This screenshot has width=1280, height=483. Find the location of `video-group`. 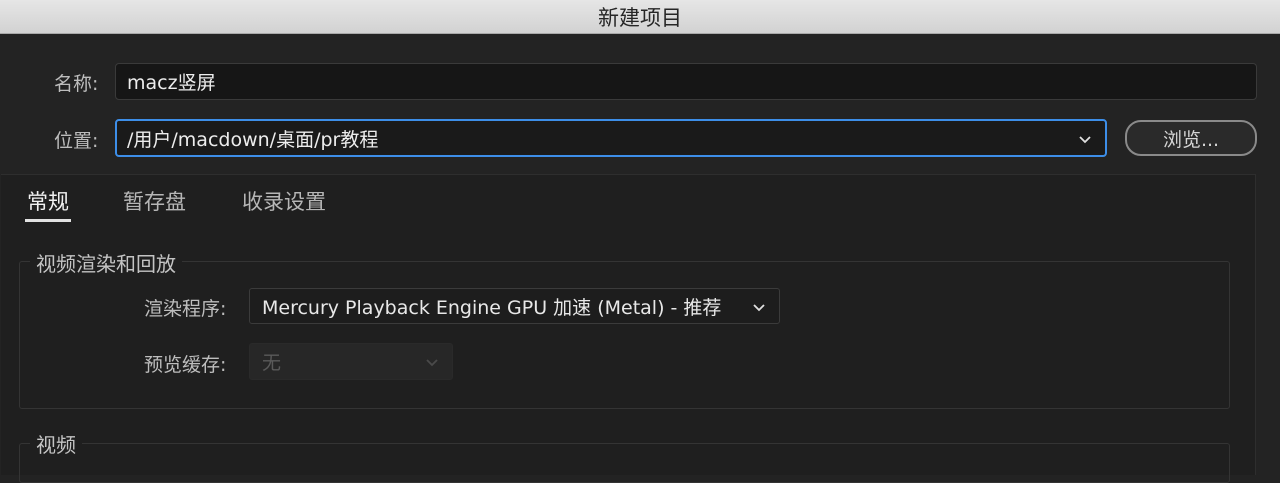

video-group is located at coordinates (624, 463).